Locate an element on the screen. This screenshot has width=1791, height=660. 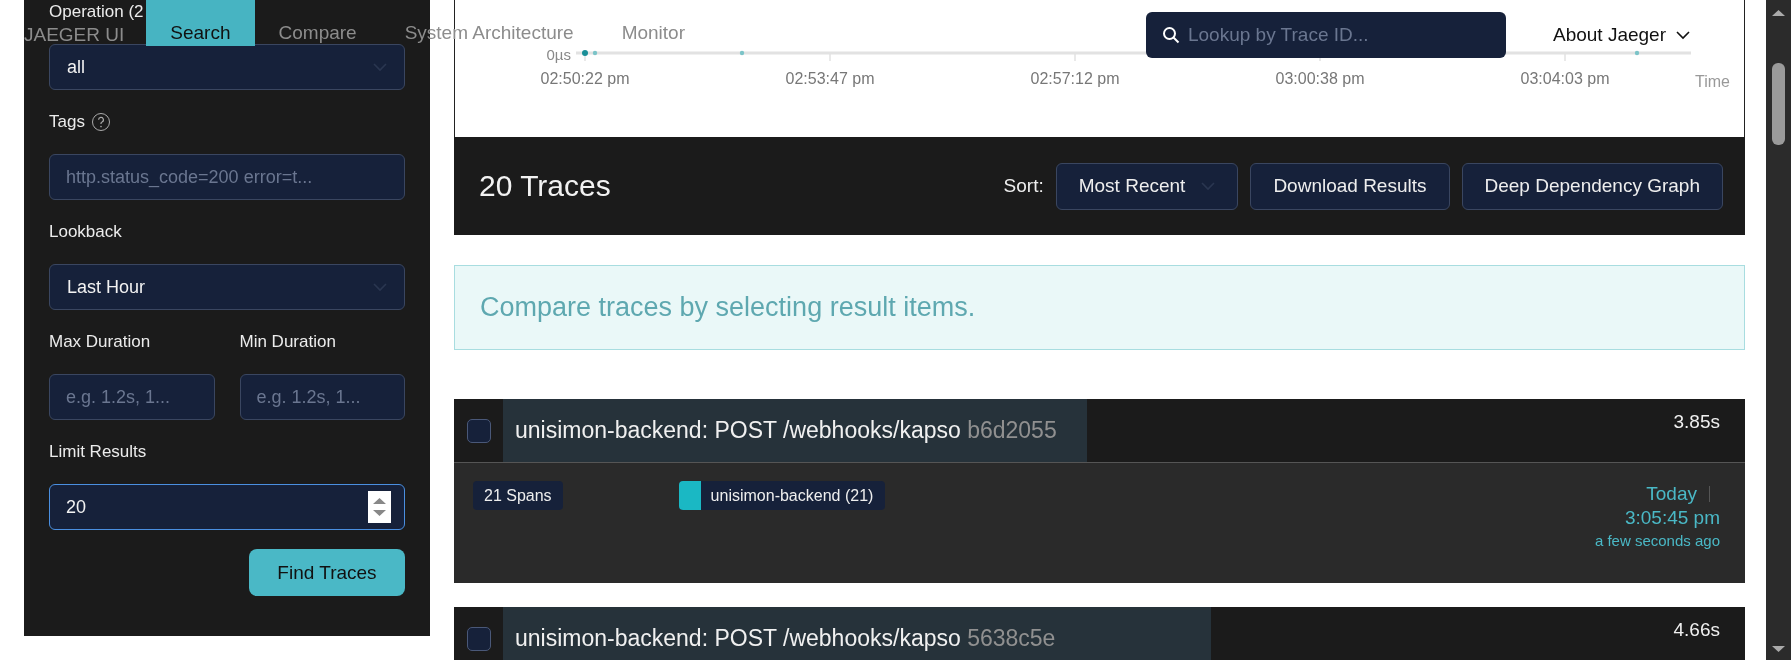
header-button: Deep Dependency Graph is located at coordinates (1592, 186).